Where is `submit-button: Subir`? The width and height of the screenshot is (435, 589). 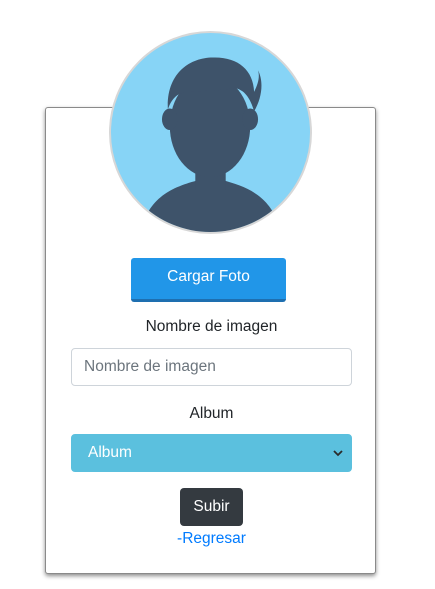 submit-button: Subir is located at coordinates (211, 507).